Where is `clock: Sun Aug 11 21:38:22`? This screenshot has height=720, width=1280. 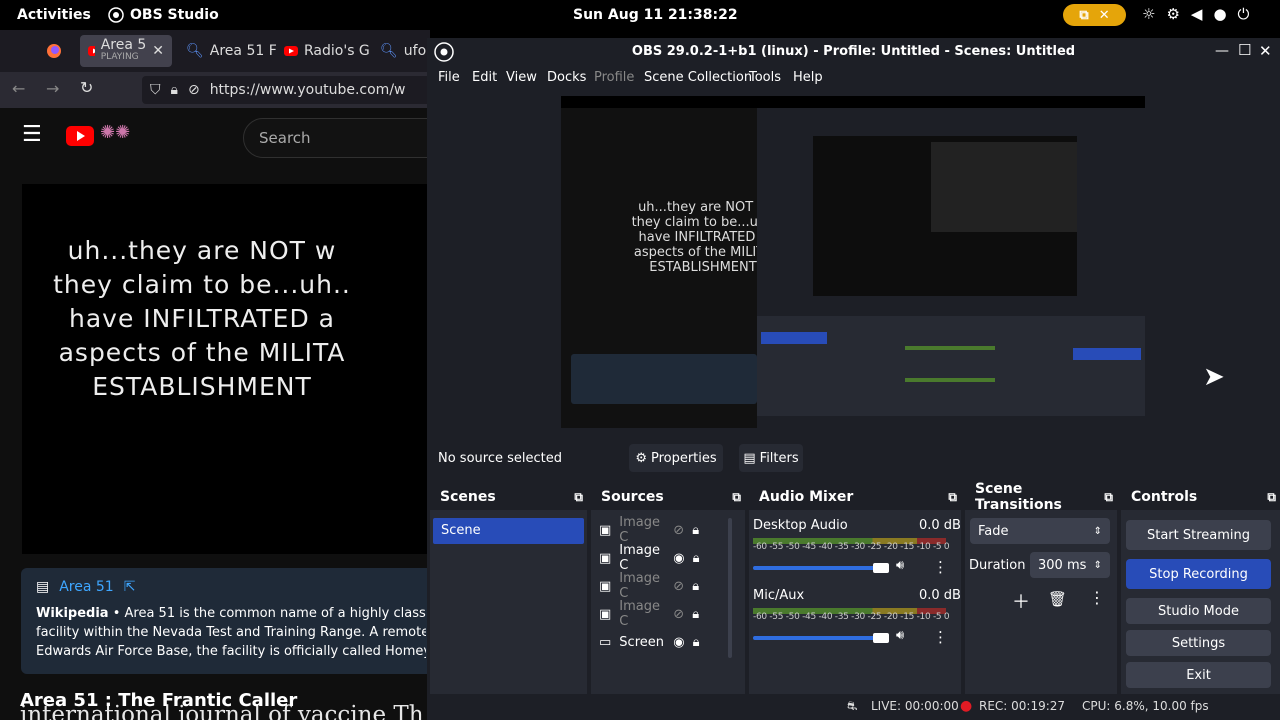 clock: Sun Aug 11 21:38:22 is located at coordinates (655, 15).